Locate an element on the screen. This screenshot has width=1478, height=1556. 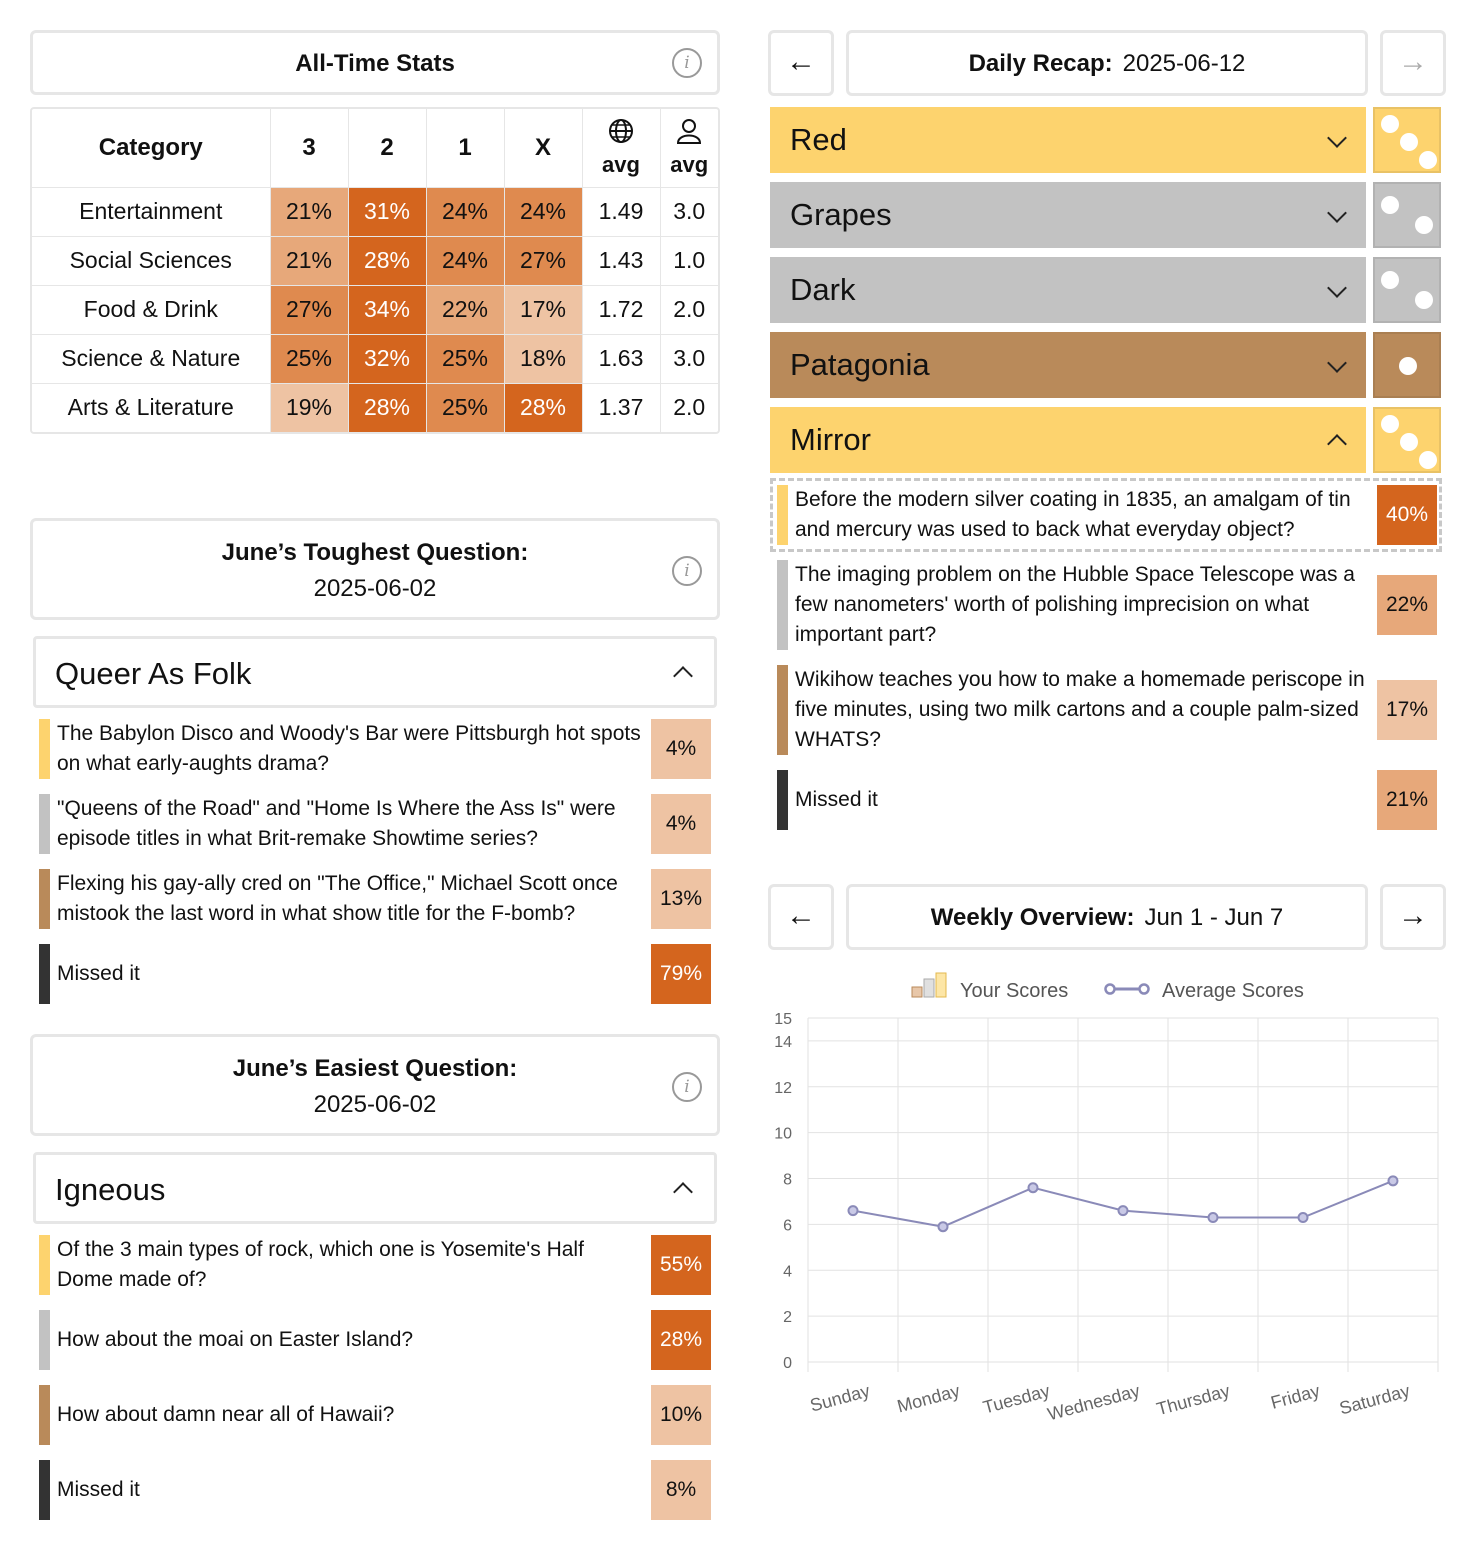
global-avg-cell: 1.72 is located at coordinates (621, 310).